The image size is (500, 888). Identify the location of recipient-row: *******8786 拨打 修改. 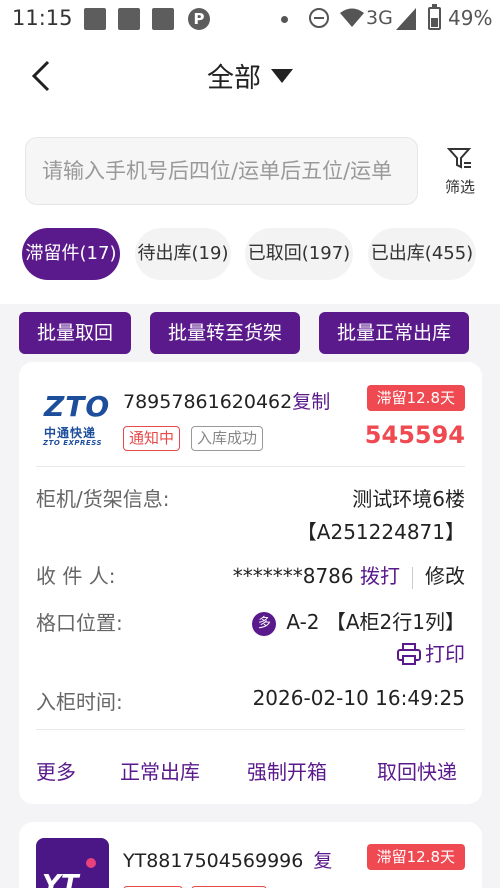
(349, 574).